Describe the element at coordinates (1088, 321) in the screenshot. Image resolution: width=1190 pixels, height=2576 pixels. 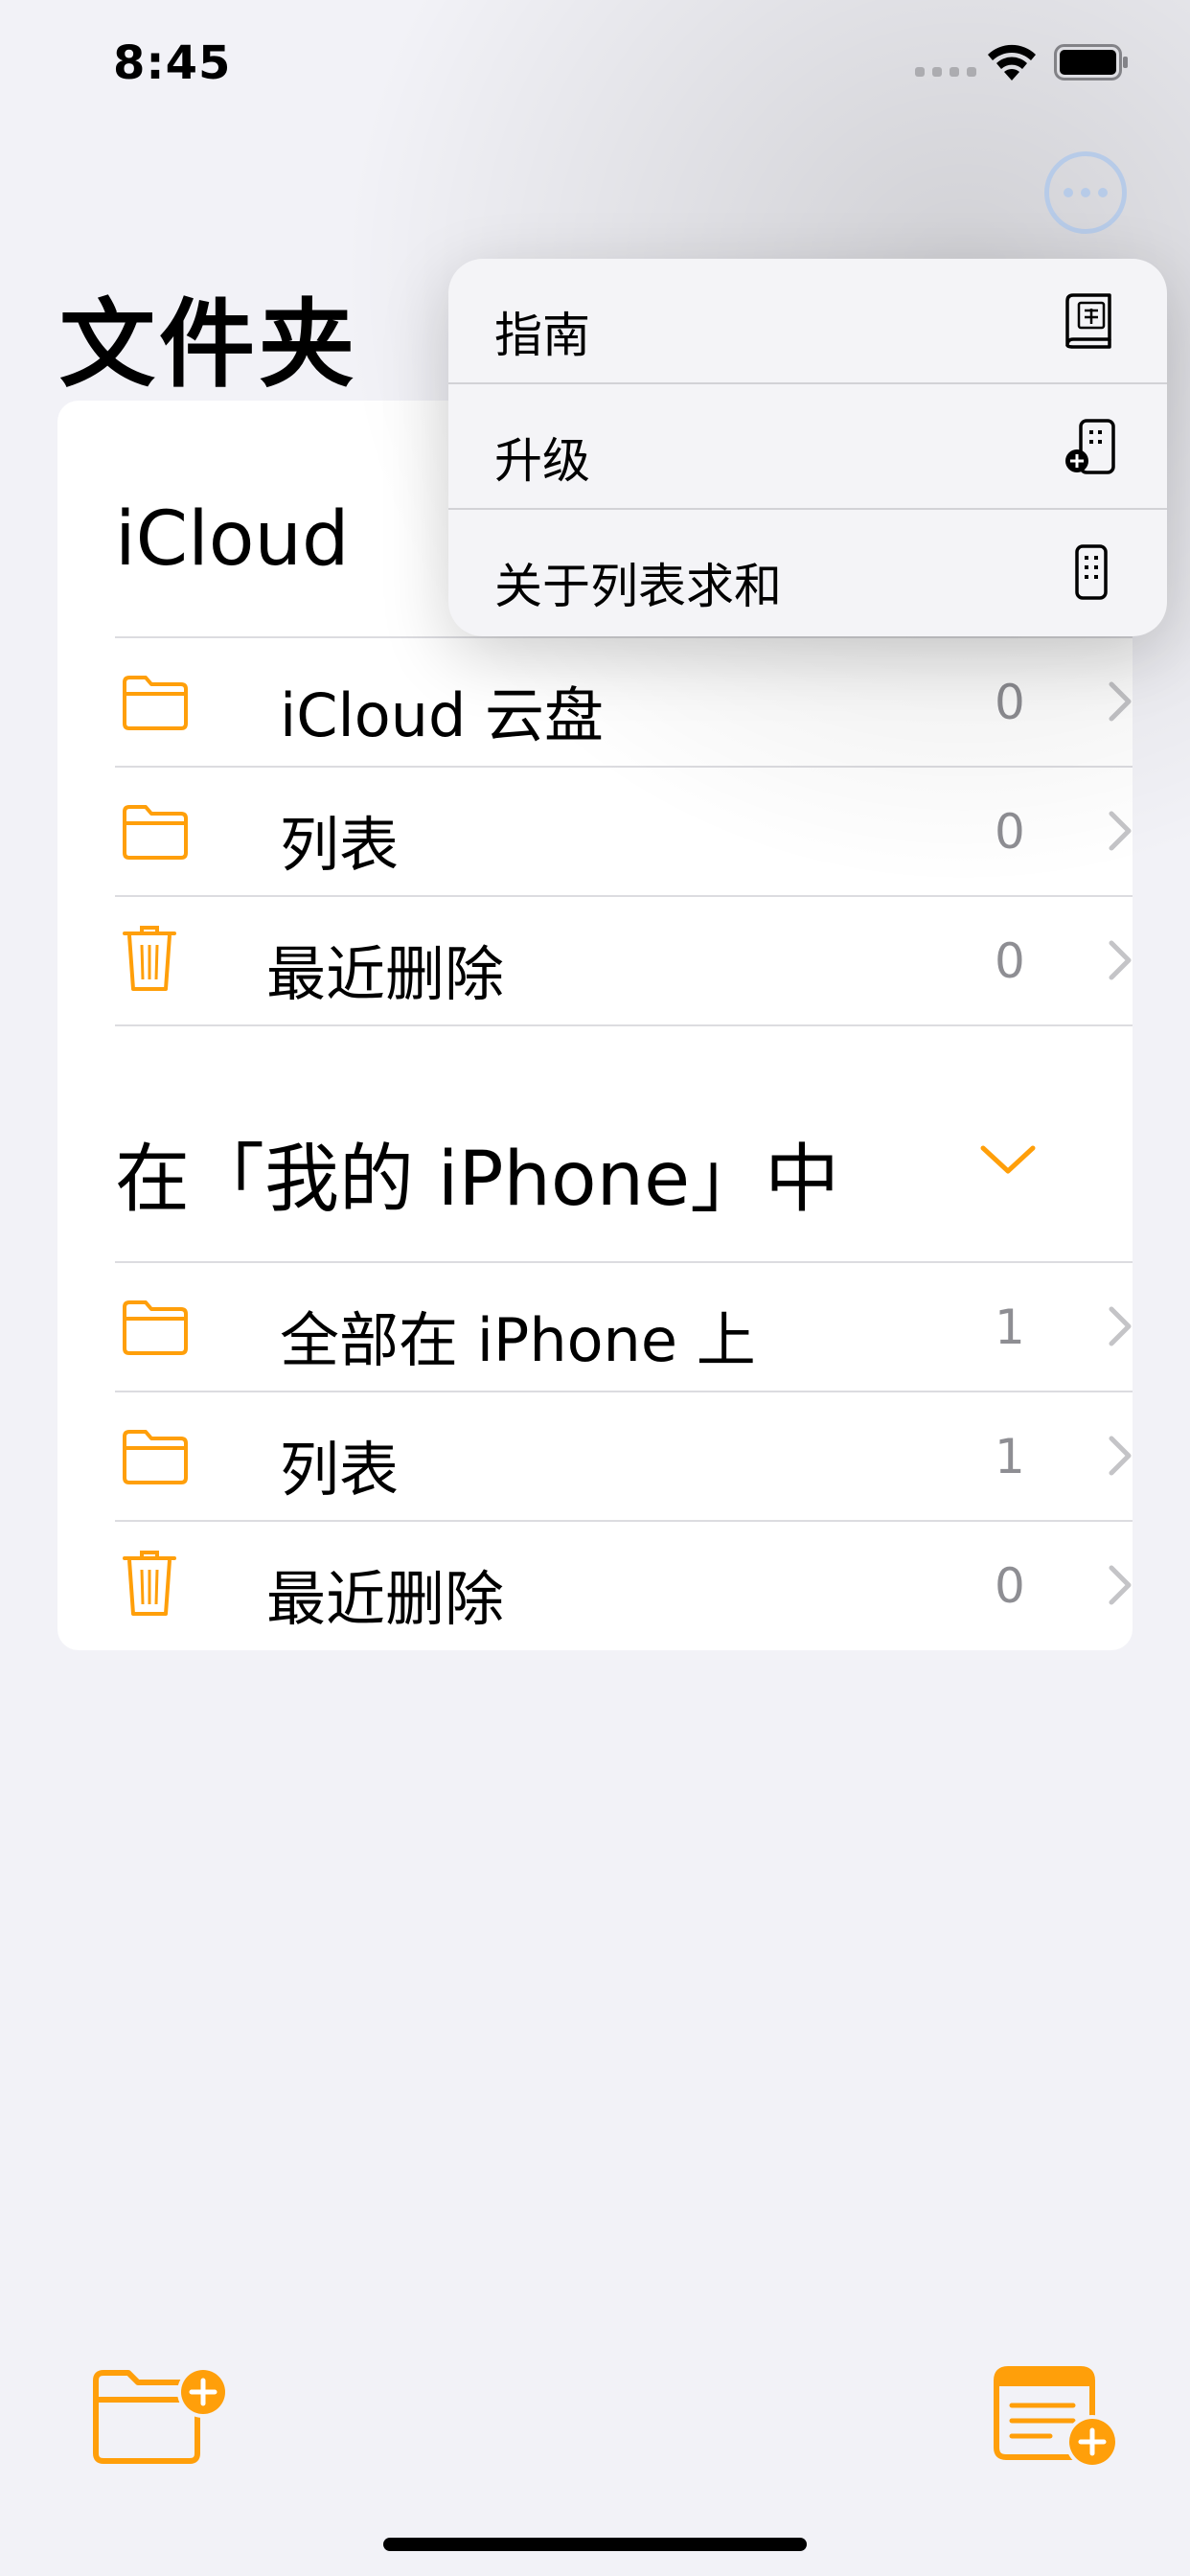
I see `guide-book-icon` at that location.